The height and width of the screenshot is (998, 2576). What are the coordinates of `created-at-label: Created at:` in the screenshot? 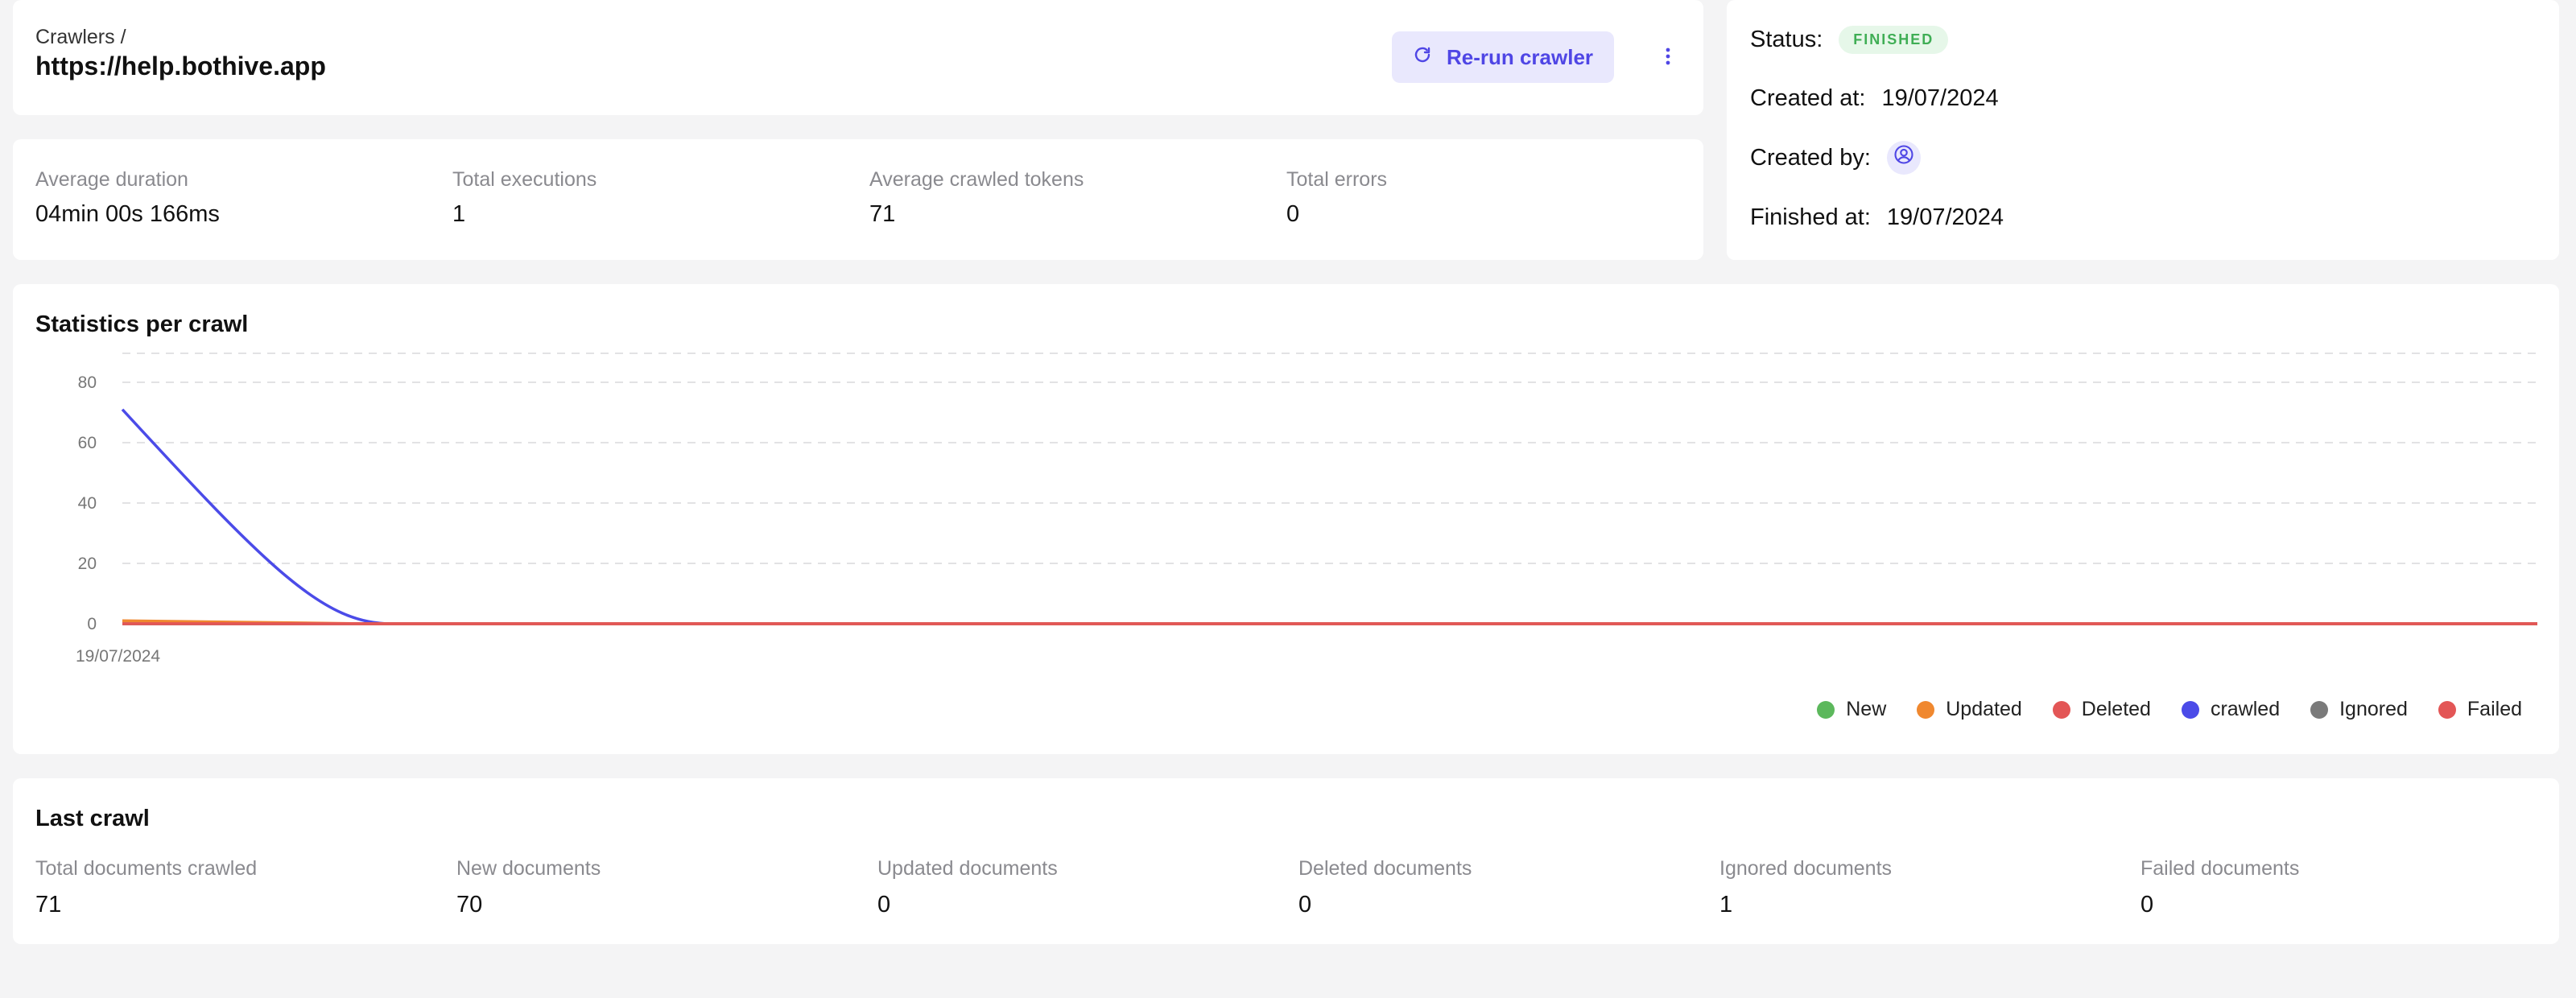 It's located at (1808, 98).